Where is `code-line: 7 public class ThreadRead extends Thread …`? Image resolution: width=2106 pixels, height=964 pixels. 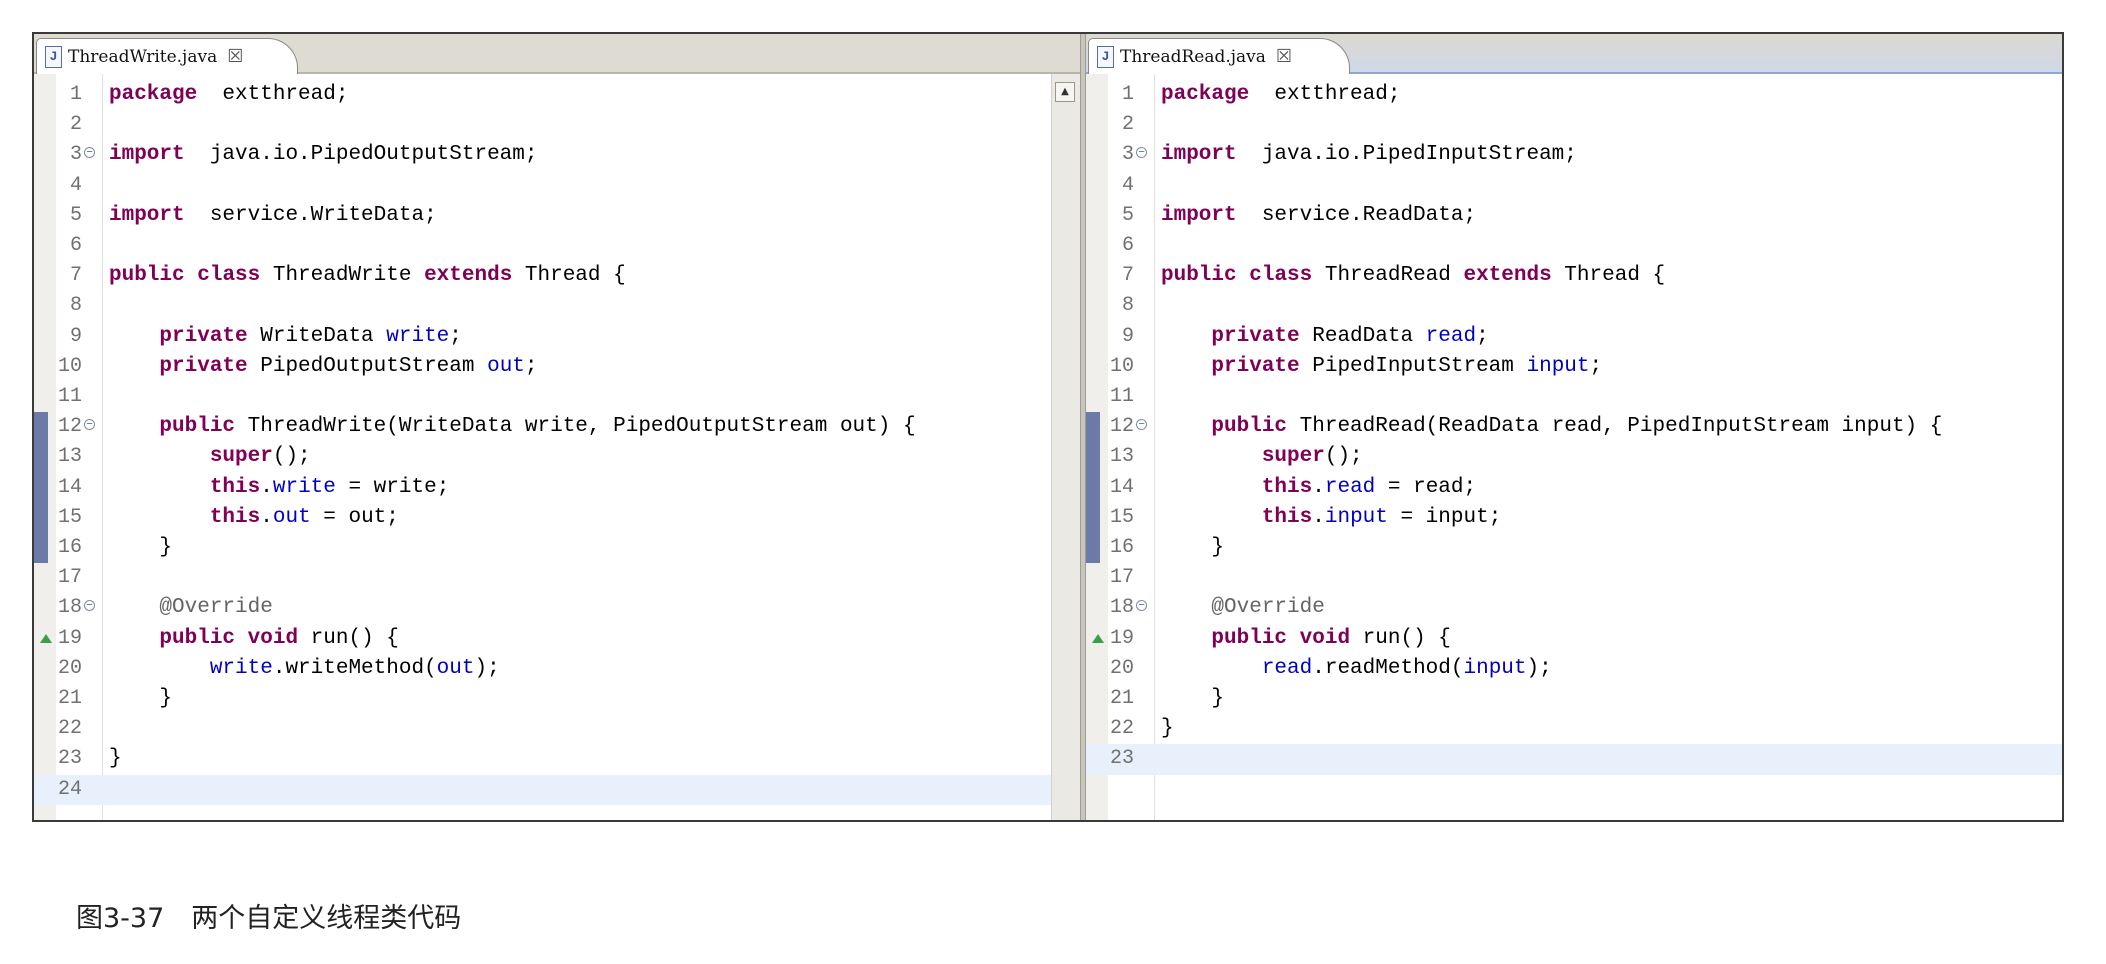 code-line: 7 public class ThreadRead extends Thread … is located at coordinates (1574, 276).